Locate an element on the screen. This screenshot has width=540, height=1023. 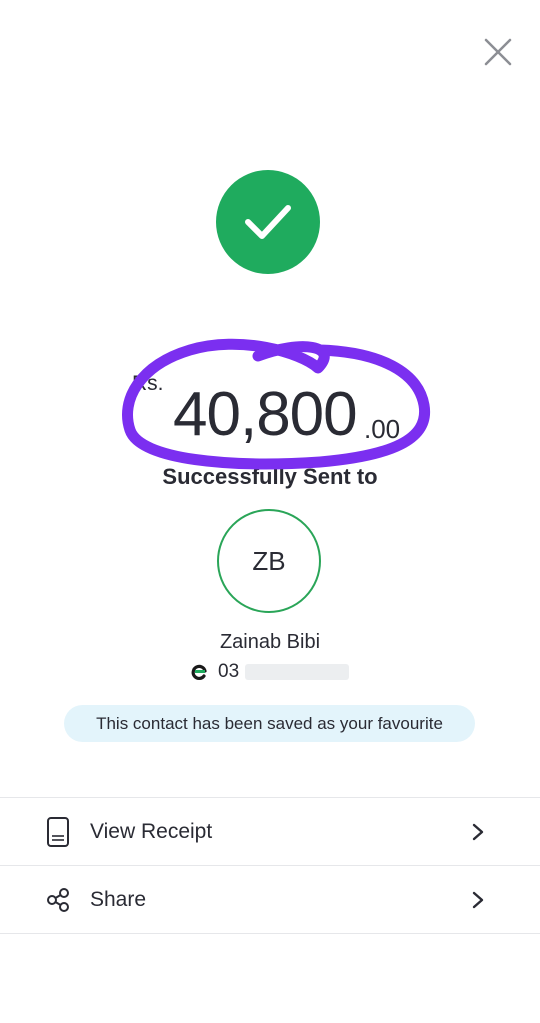
close-icon is located at coordinates (498, 52).